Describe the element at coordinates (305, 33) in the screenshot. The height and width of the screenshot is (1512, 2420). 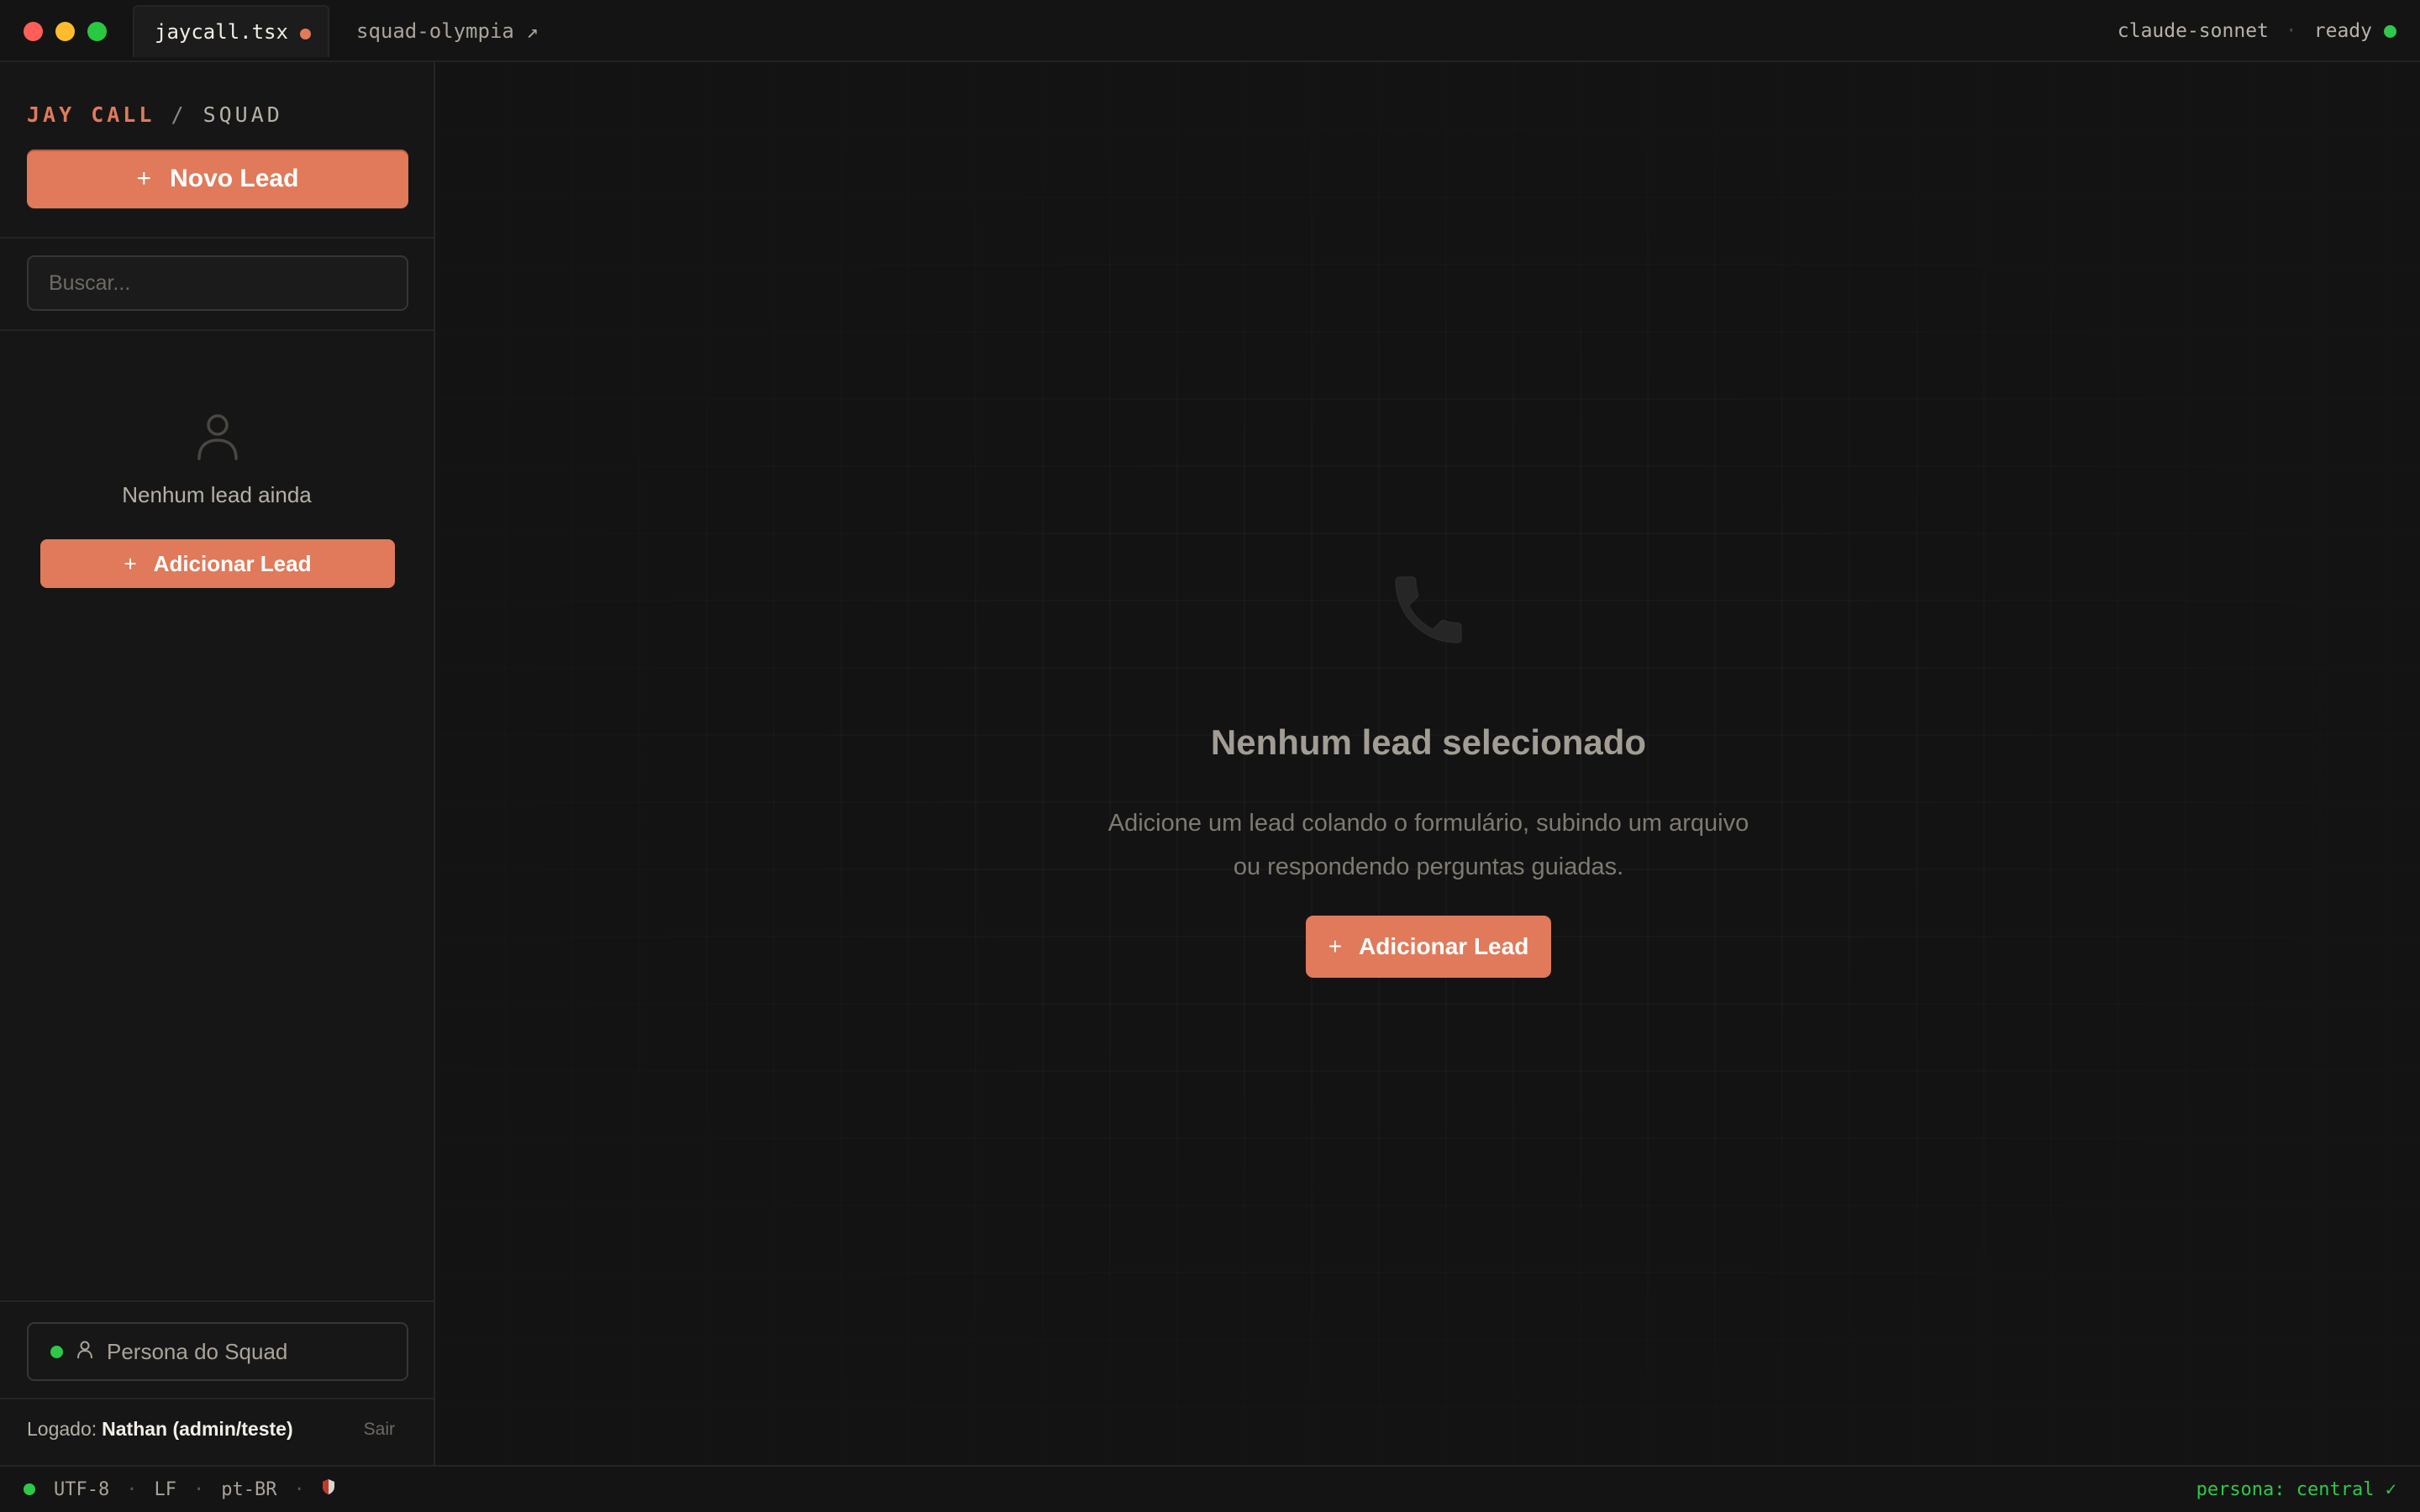
I see `unsaved-dot-icon` at that location.